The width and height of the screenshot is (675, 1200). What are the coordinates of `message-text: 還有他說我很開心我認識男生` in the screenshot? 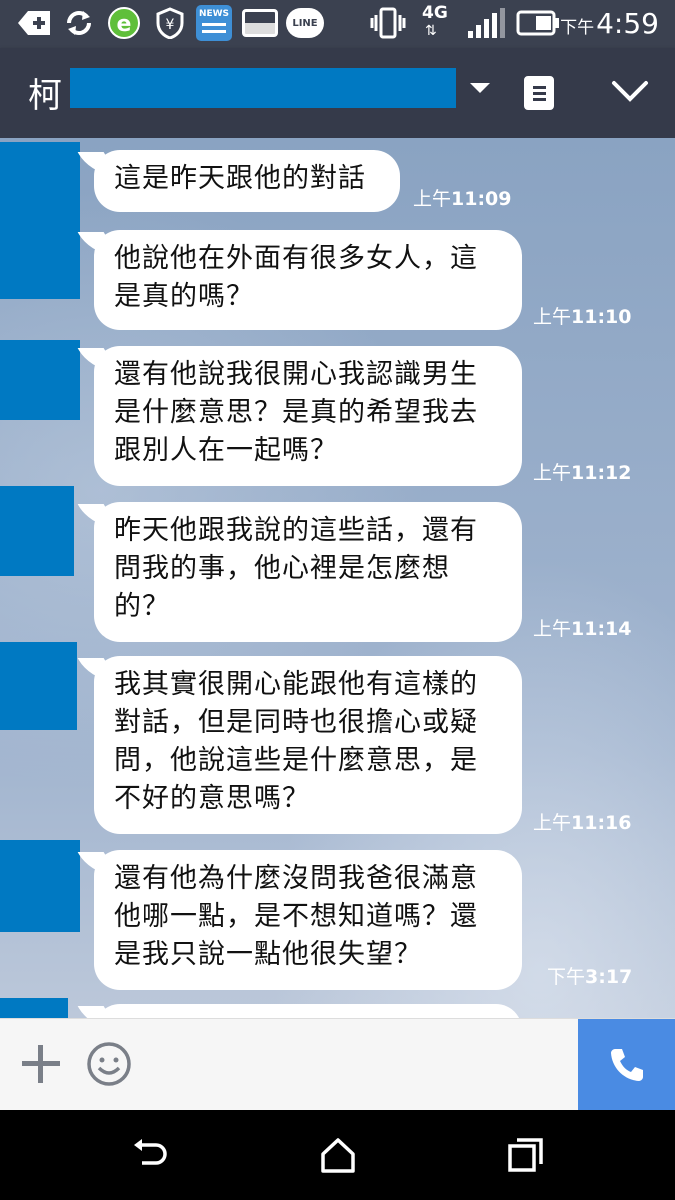 It's located at (296, 374).